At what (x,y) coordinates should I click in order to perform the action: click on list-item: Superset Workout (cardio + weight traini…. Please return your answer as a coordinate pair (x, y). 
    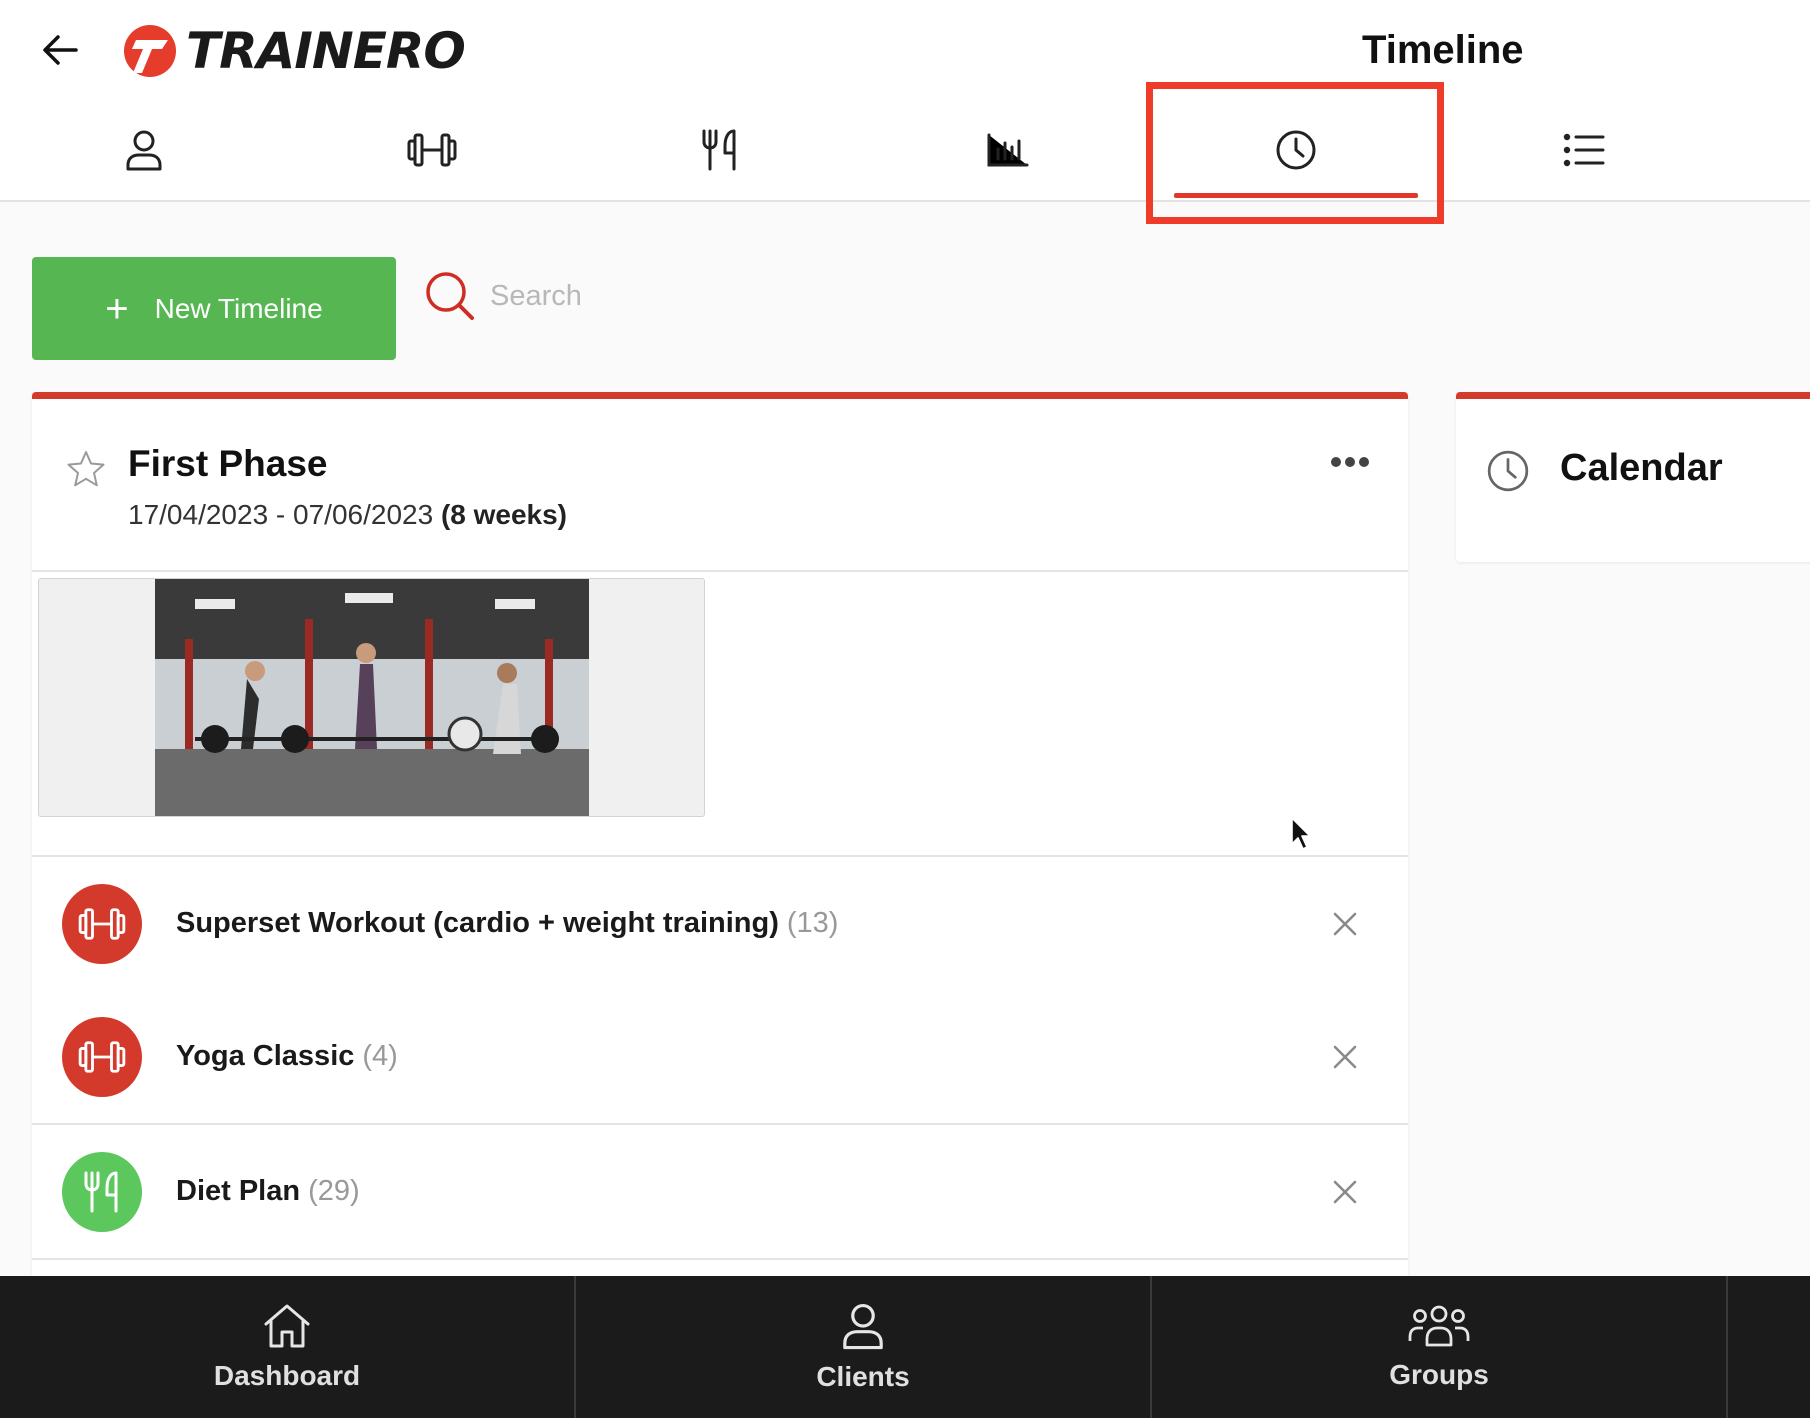
    Looking at the image, I should click on (720, 923).